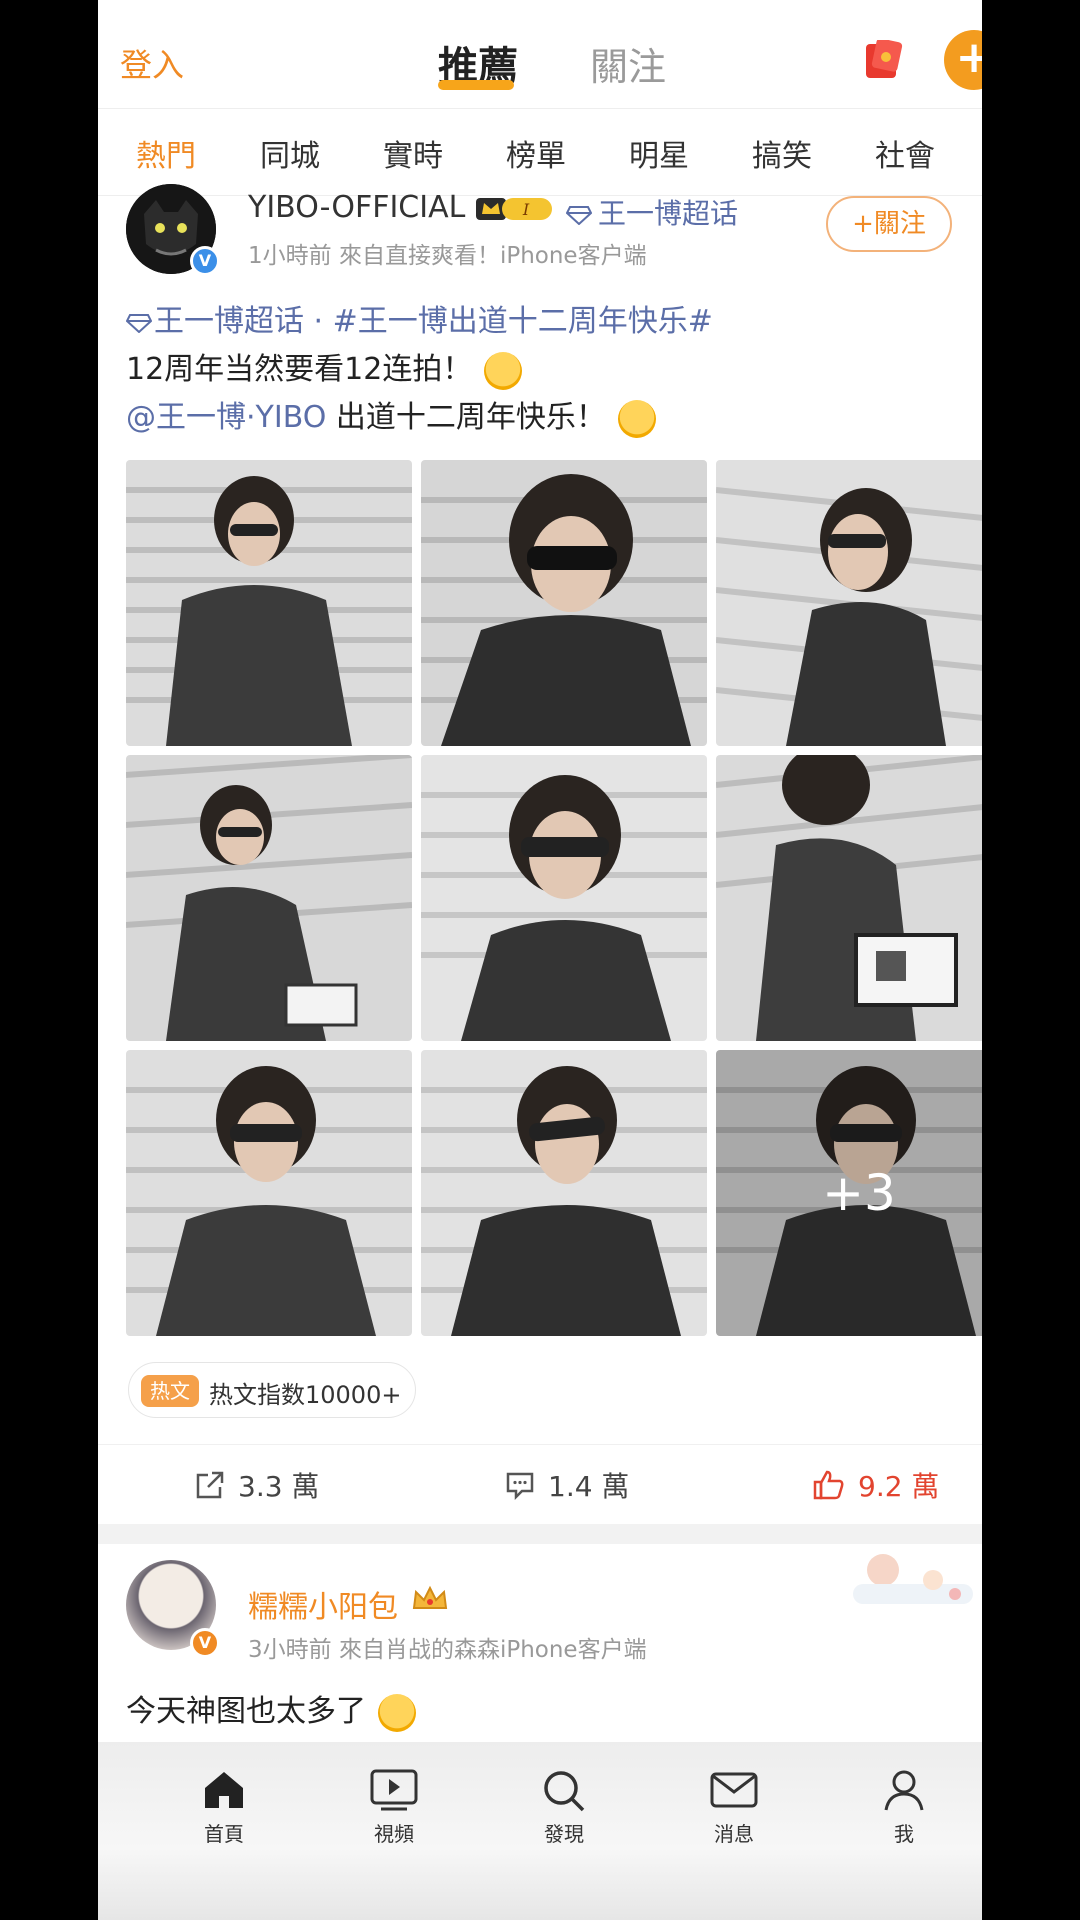 This screenshot has height=1920, width=1080. I want to click on category-local: 同城, so click(290, 153).